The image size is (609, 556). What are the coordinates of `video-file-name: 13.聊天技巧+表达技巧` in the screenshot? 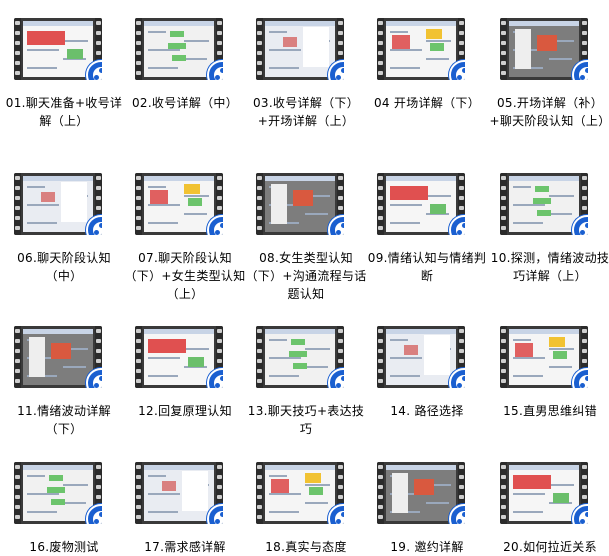 It's located at (306, 420).